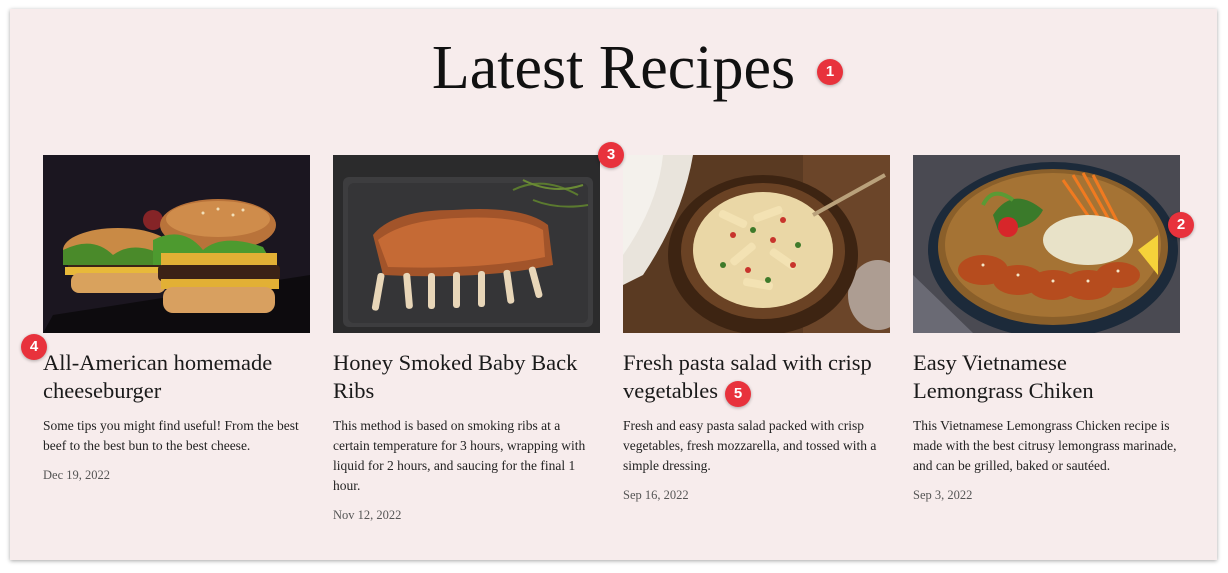 This screenshot has height=573, width=1228. What do you see at coordinates (756, 244) in the screenshot?
I see `pasta-salad-photo` at bounding box center [756, 244].